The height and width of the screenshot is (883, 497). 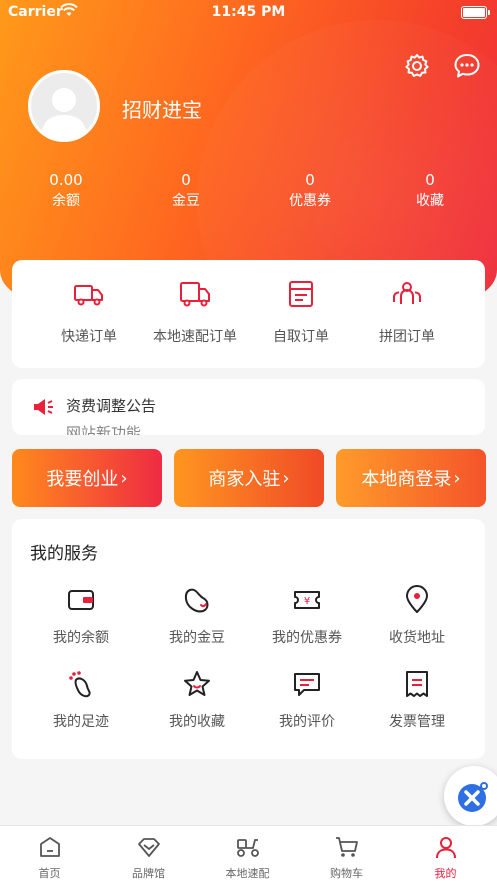 What do you see at coordinates (406, 479) in the screenshot?
I see `local-merchant-login-label: 本地商登录` at bounding box center [406, 479].